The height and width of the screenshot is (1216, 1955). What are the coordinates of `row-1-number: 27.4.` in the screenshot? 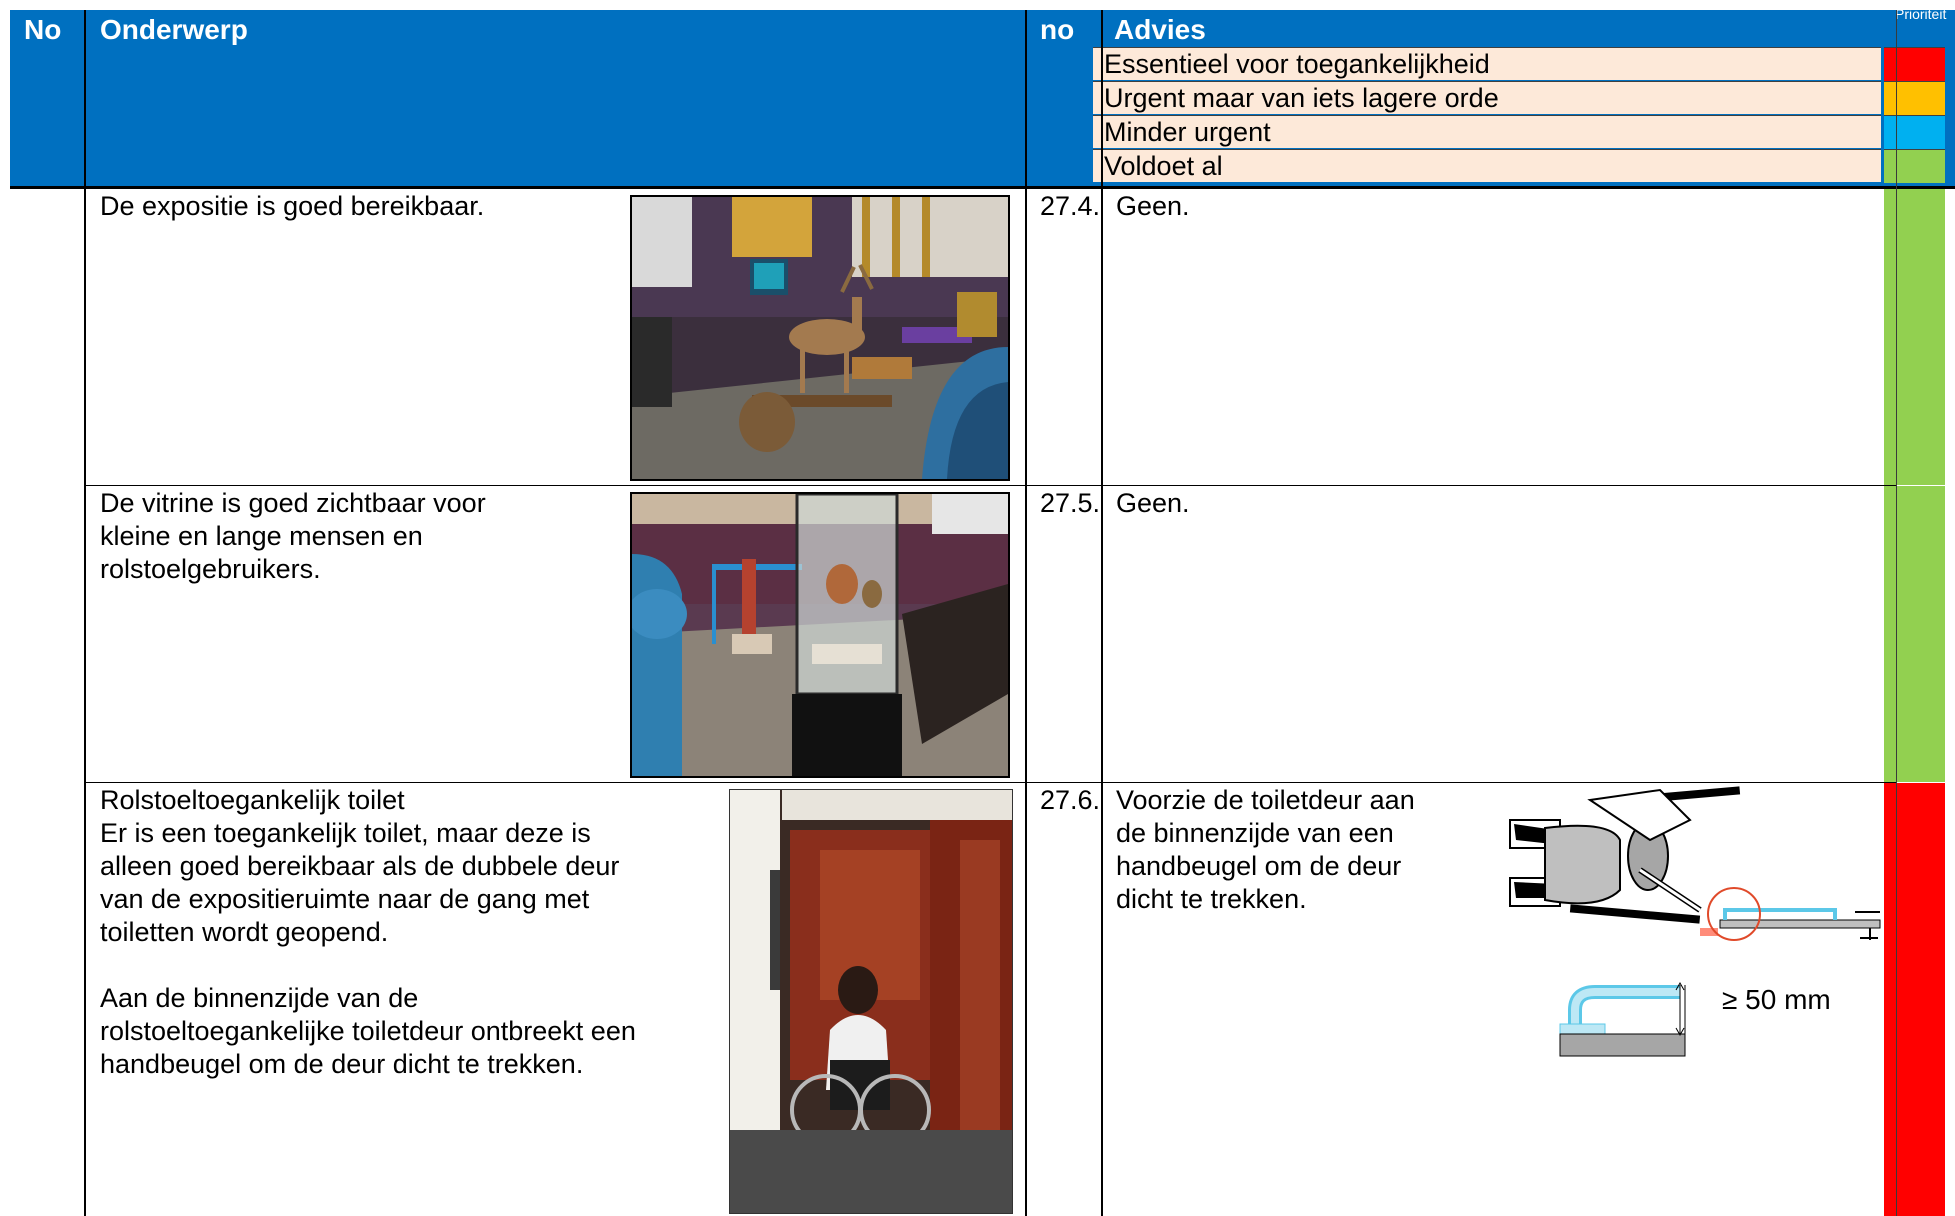 It's located at (1070, 206).